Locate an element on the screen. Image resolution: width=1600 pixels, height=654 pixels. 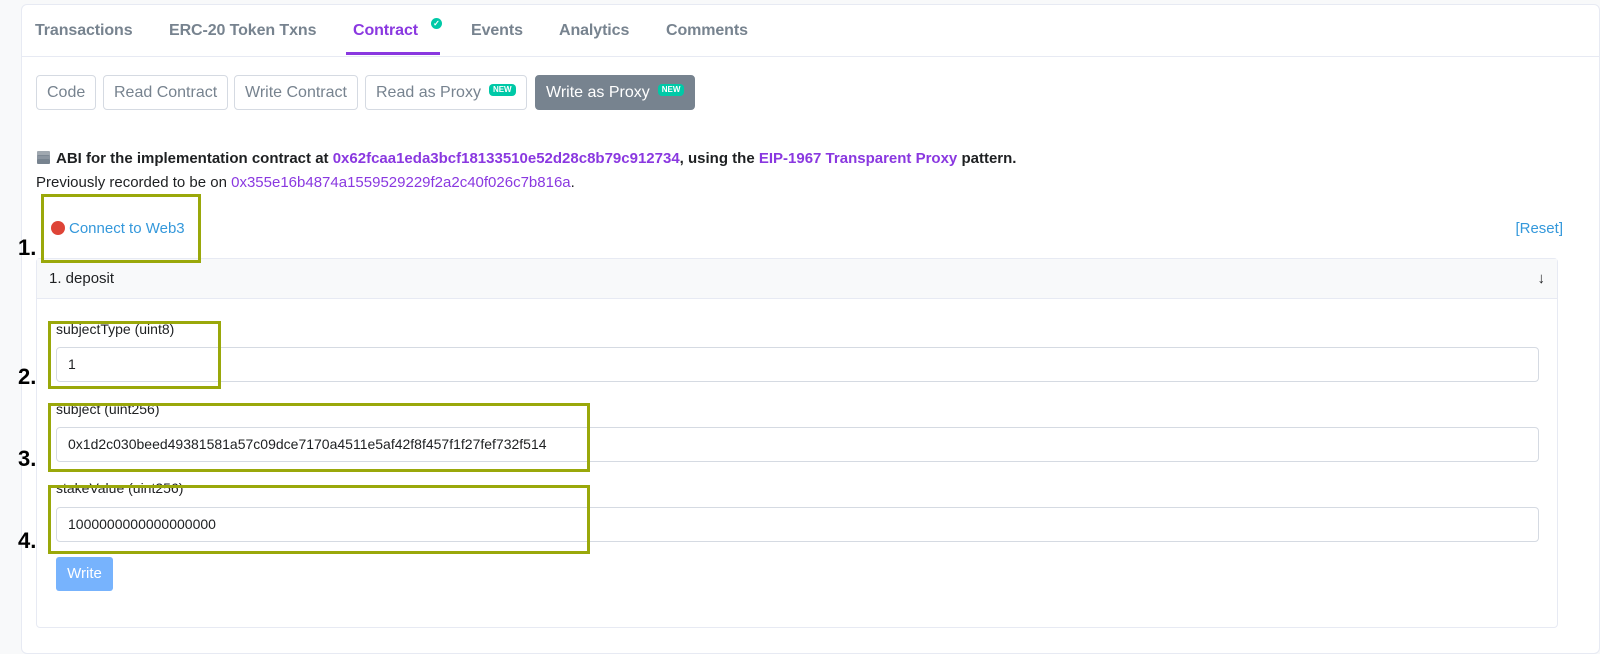
code-button-label: Code is located at coordinates (66, 92).